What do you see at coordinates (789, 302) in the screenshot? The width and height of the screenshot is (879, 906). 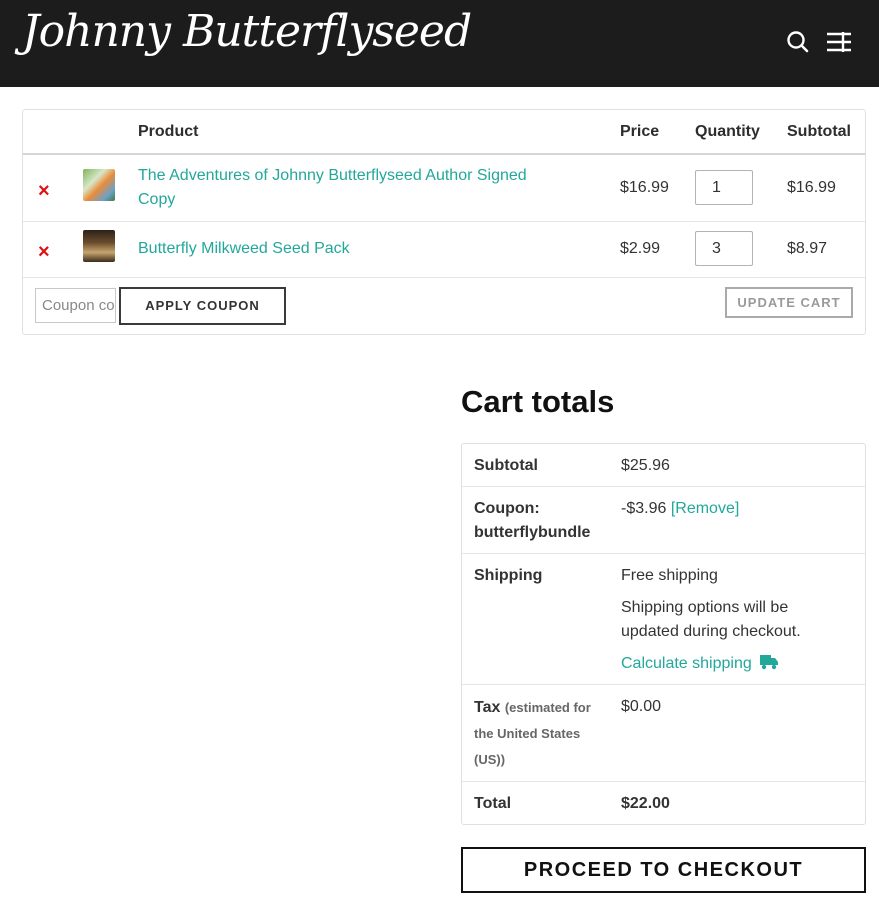 I see `update-cart-button: UPDATE CART` at bounding box center [789, 302].